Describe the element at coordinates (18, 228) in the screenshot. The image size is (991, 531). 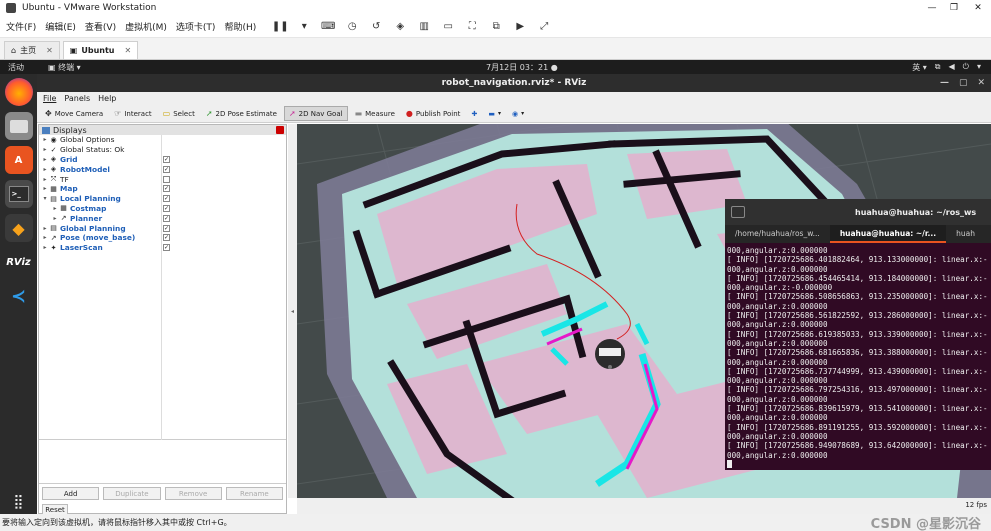
I see `stack-icon: ◆` at that location.